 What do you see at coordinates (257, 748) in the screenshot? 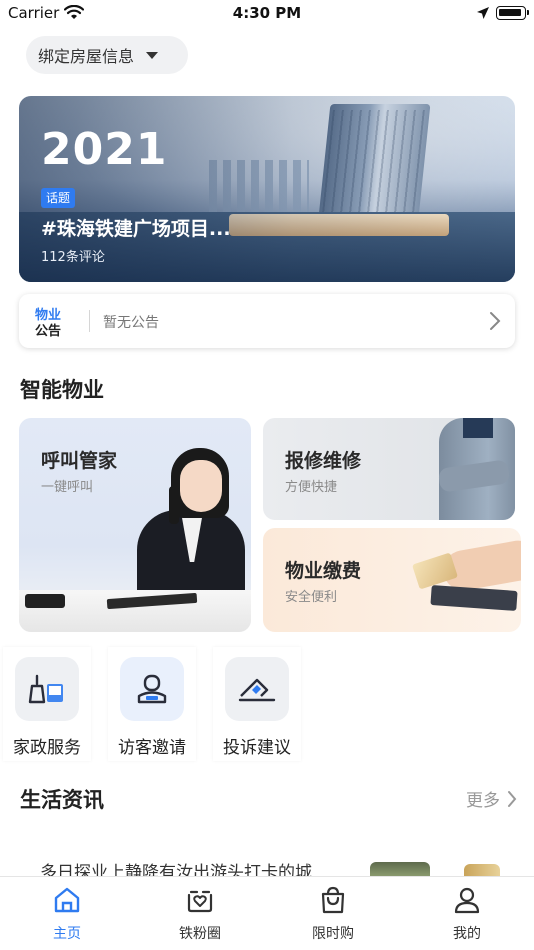
I see `quick-action-label: 投诉建议` at bounding box center [257, 748].